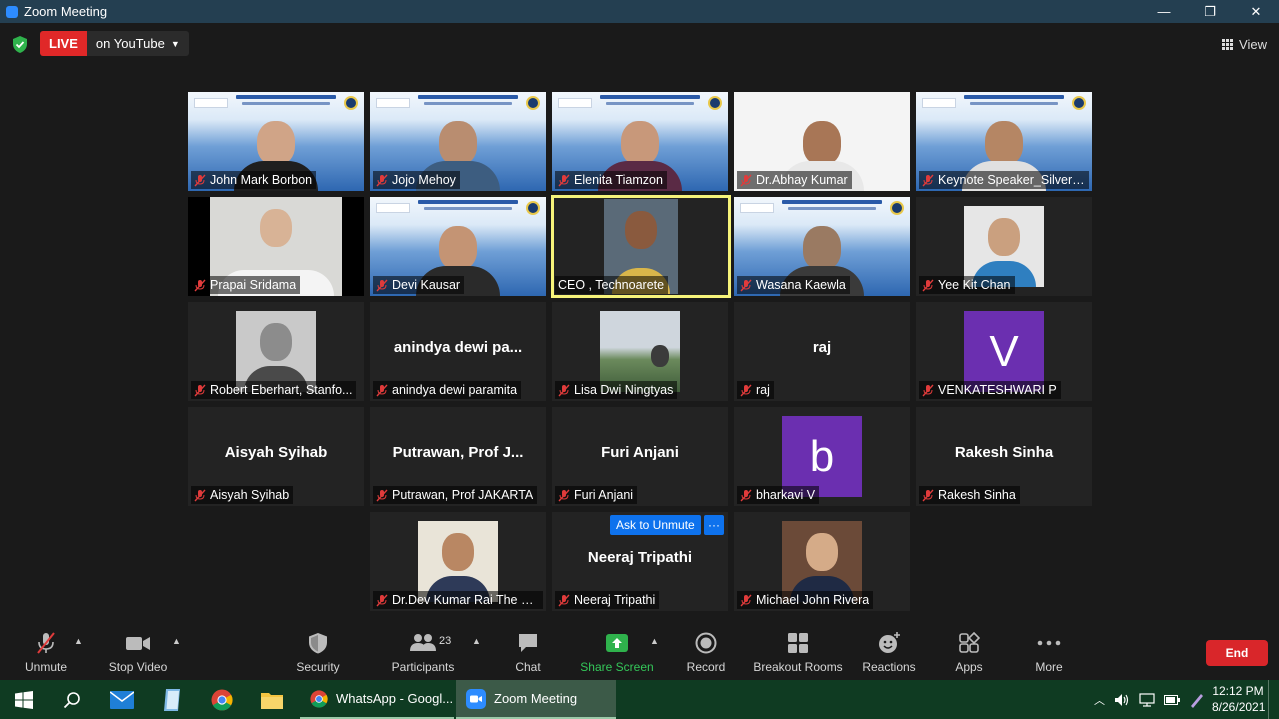 Image resolution: width=1279 pixels, height=719 pixels. Describe the element at coordinates (798, 654) in the screenshot. I see `breakout-rooms-button: Breakout Rooms` at that location.